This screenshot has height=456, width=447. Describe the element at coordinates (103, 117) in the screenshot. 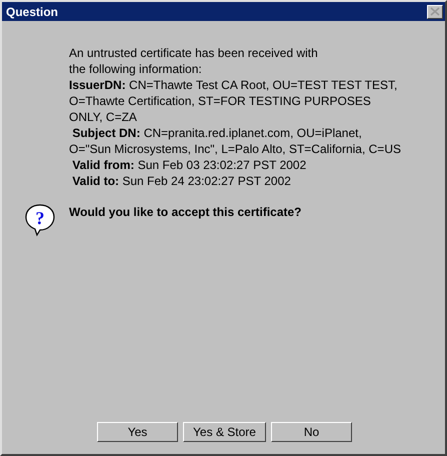

I see `message-line: ONLY, C=ZA` at that location.